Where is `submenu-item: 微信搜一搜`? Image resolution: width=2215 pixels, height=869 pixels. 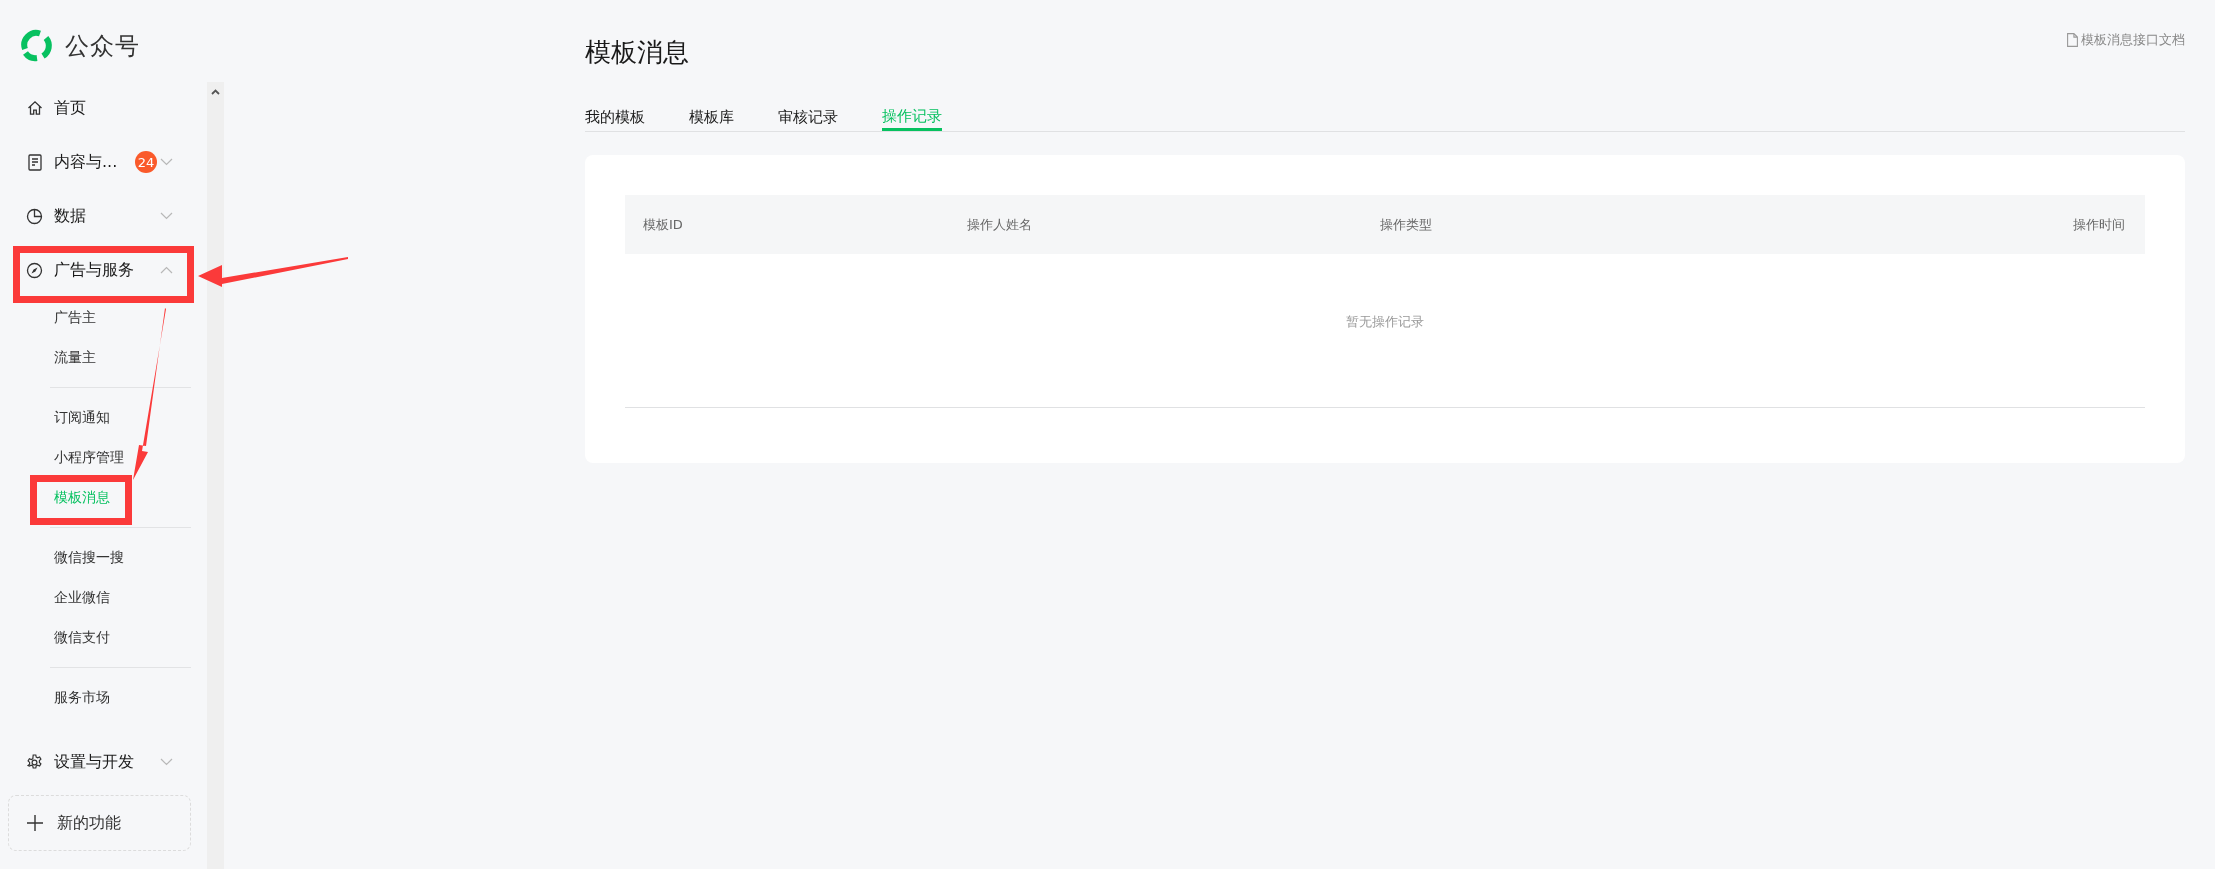 submenu-item: 微信搜一搜 is located at coordinates (89, 557).